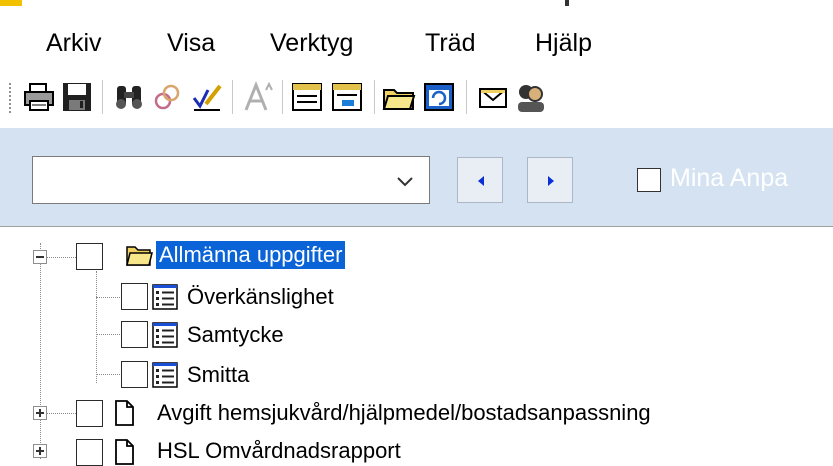  I want to click on menu-visa: Visa, so click(191, 43).